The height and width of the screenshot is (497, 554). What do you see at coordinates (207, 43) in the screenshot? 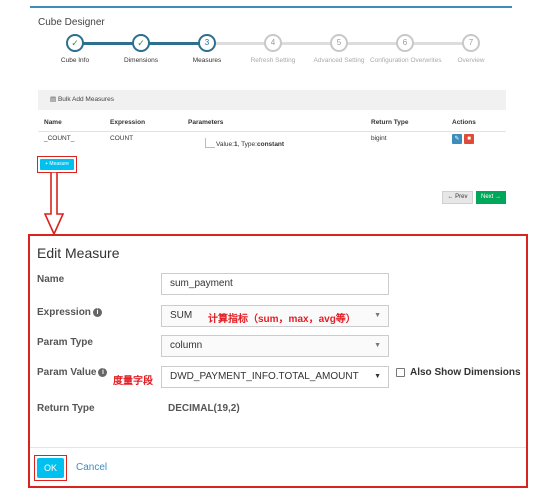
I see `step-number: 3` at bounding box center [207, 43].